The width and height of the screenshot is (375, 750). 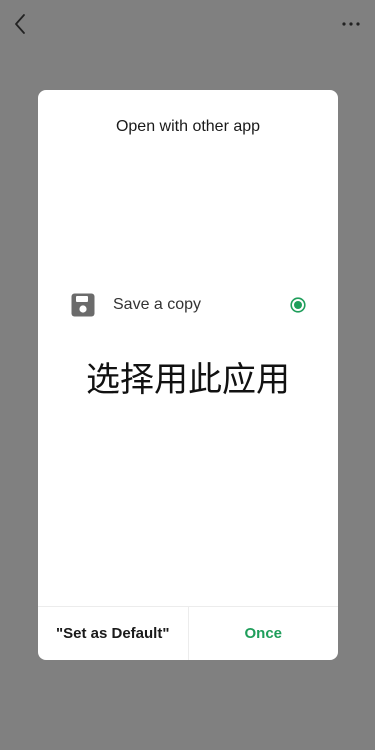 I want to click on radio-selected-icon, so click(x=298, y=305).